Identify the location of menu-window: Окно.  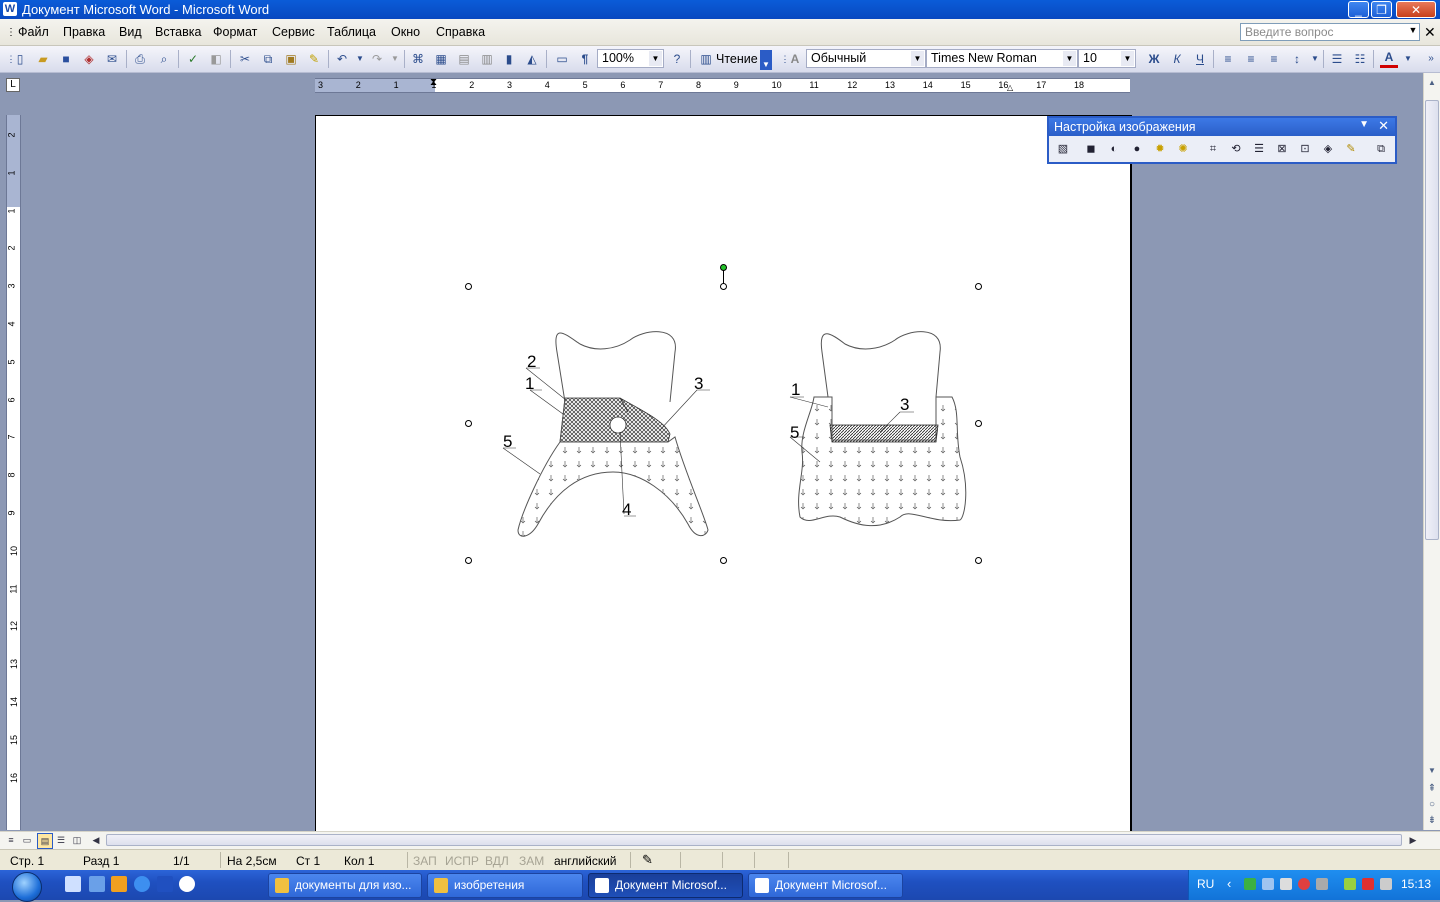
(405, 32).